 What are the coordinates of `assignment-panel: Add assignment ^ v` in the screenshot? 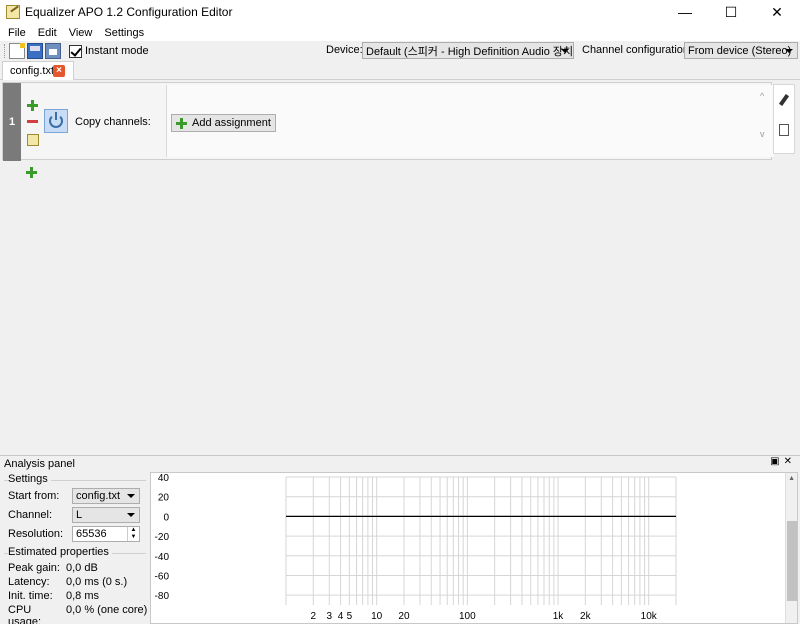 It's located at (470, 121).